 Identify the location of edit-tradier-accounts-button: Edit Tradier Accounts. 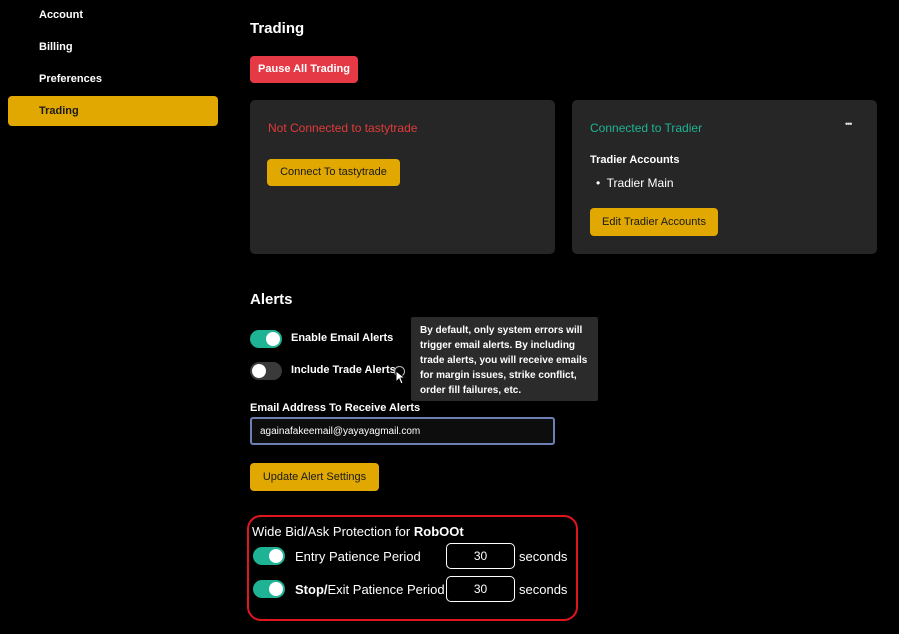
(654, 222).